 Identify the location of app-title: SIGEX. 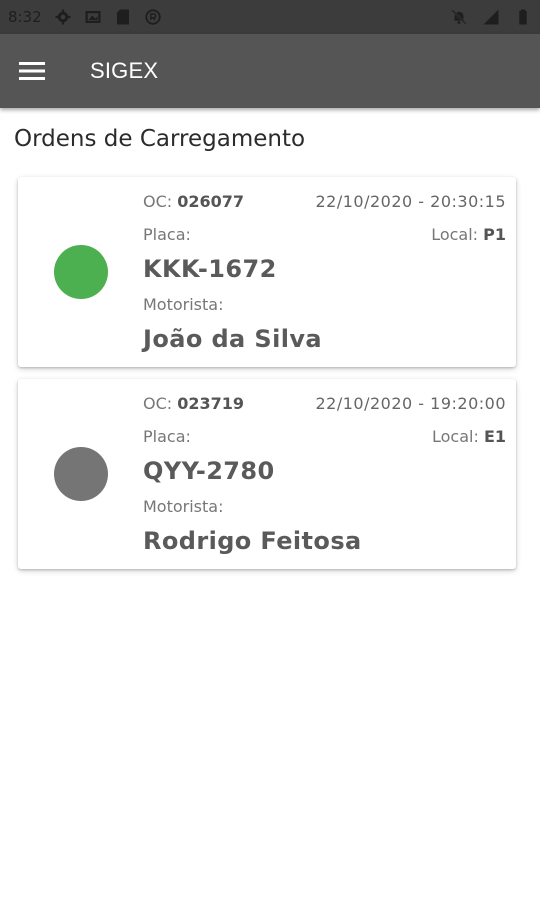
(124, 70).